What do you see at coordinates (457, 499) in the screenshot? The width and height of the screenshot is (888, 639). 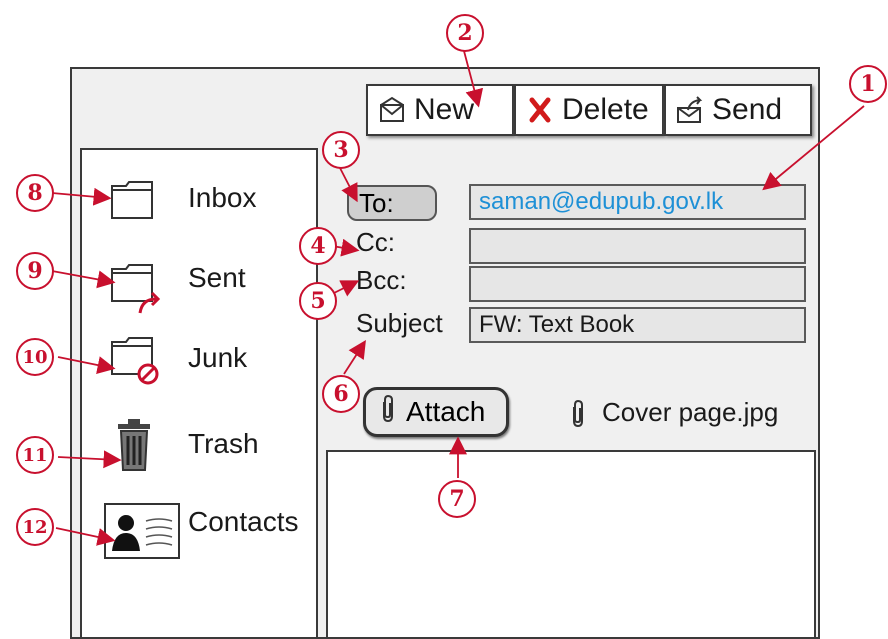 I see `callout-7: 7` at bounding box center [457, 499].